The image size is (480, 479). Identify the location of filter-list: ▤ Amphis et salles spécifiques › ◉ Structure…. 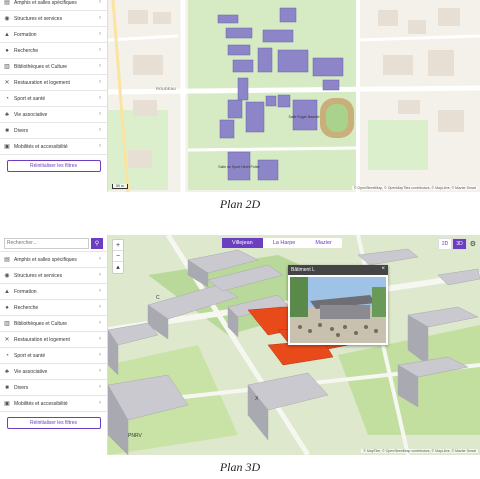
(53, 332).